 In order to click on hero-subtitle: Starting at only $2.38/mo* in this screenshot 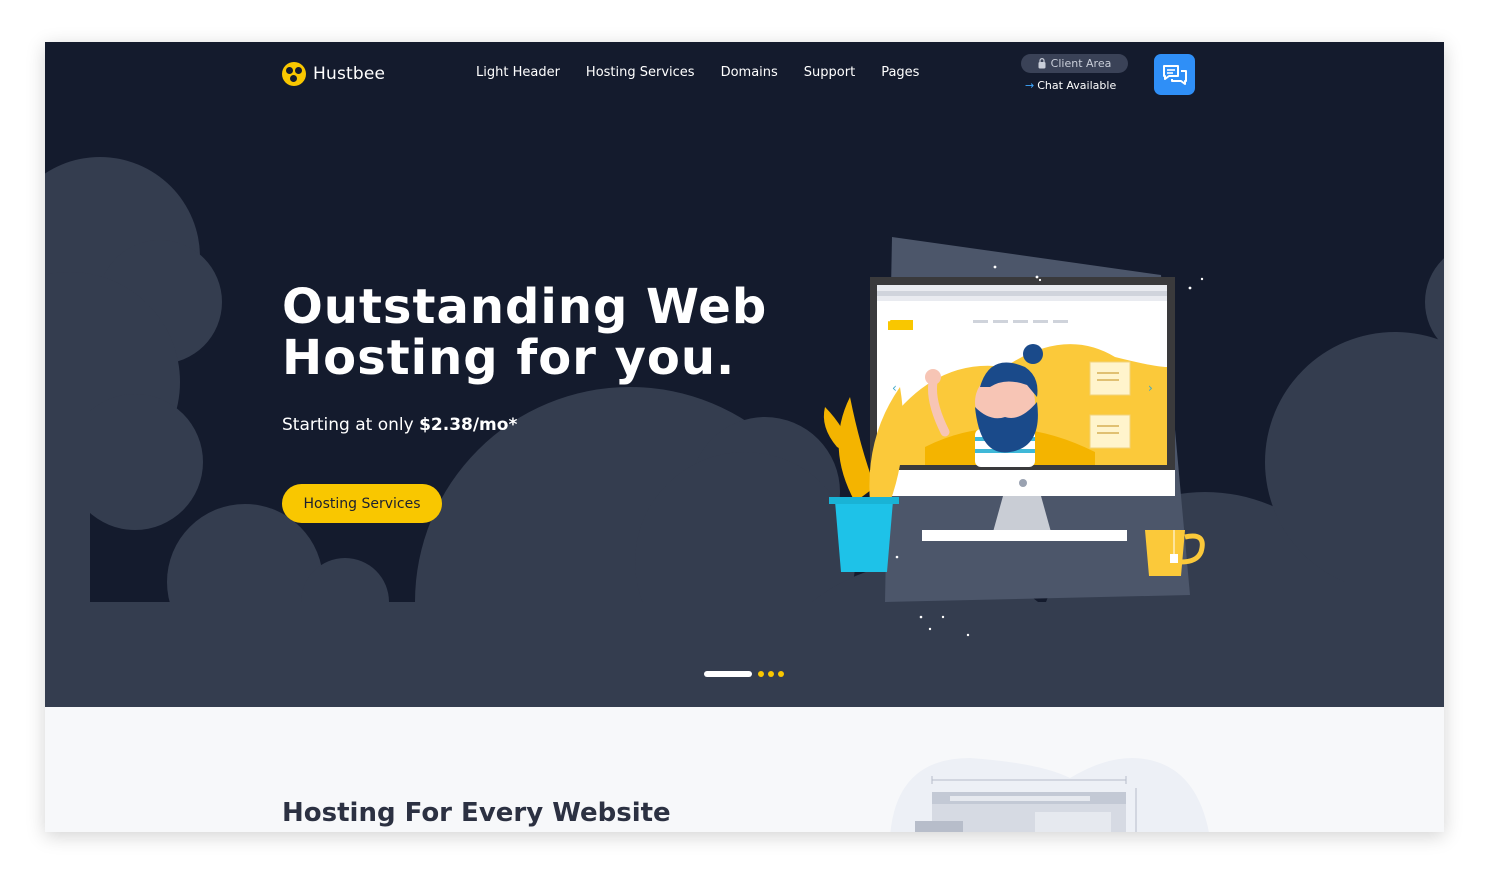, I will do `click(399, 425)`.